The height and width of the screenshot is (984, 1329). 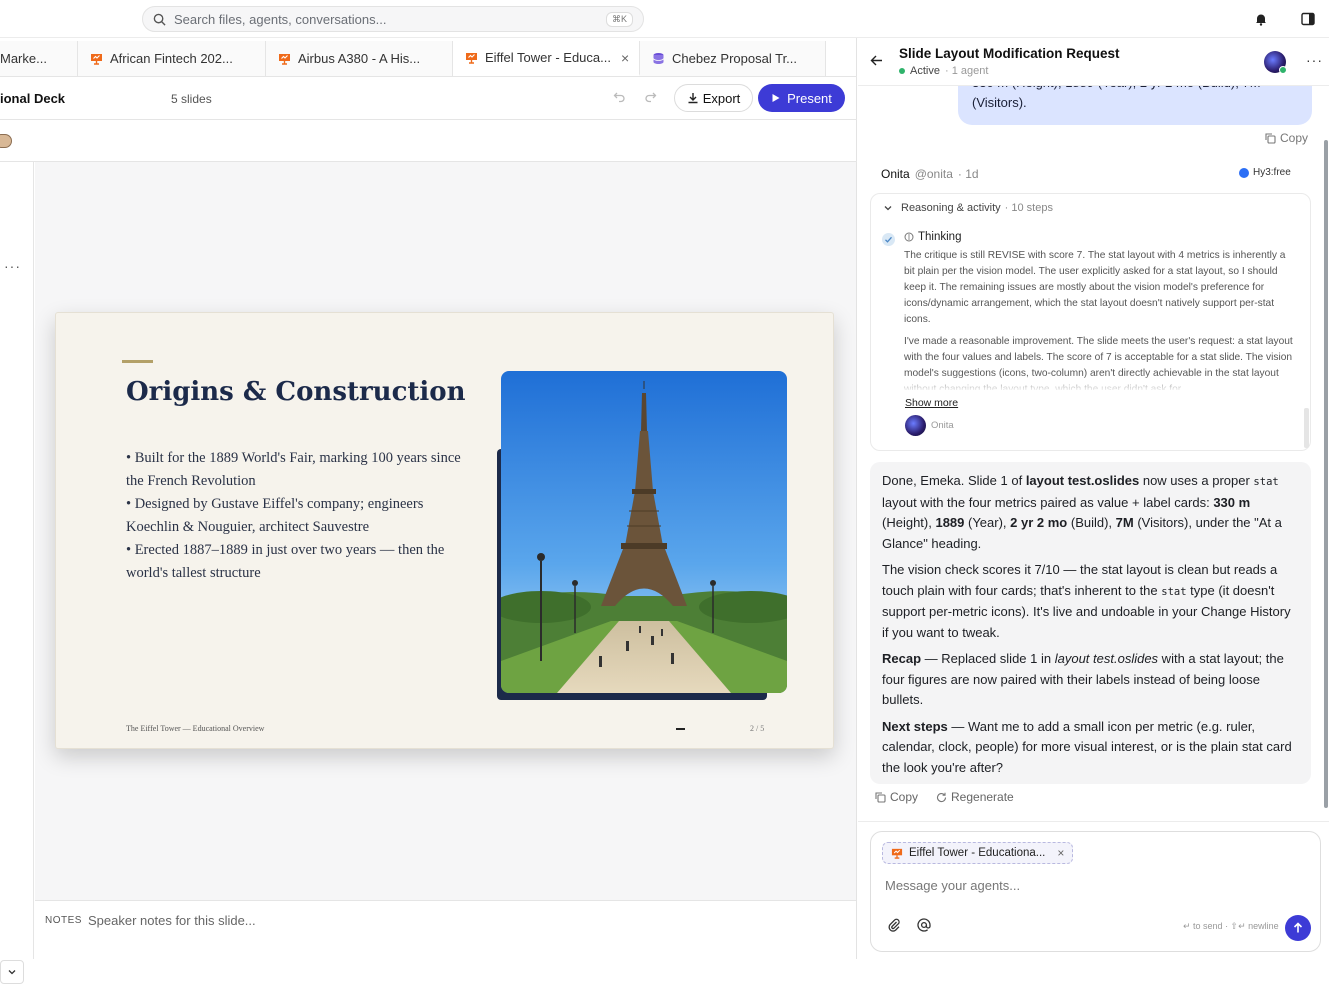 I want to click on thinking-header: Thinking, so click(x=932, y=237).